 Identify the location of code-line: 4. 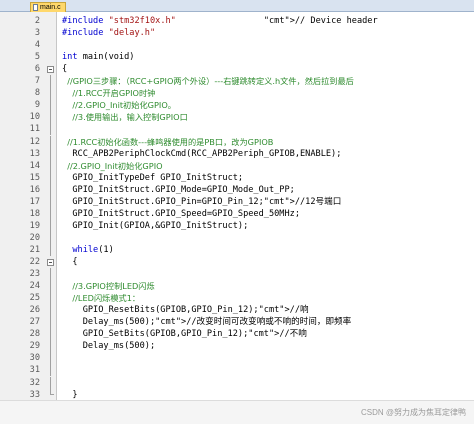
(237, 45).